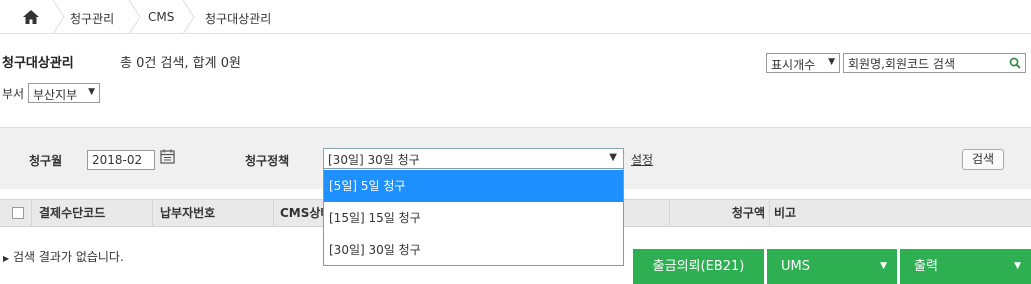  I want to click on ums-button: UMS ▼, so click(832, 266).